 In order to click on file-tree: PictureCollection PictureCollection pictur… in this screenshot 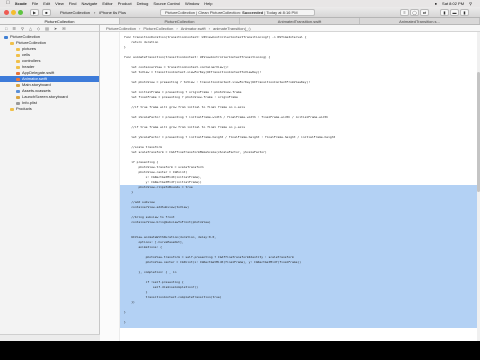, I will do `click(49, 72)`.